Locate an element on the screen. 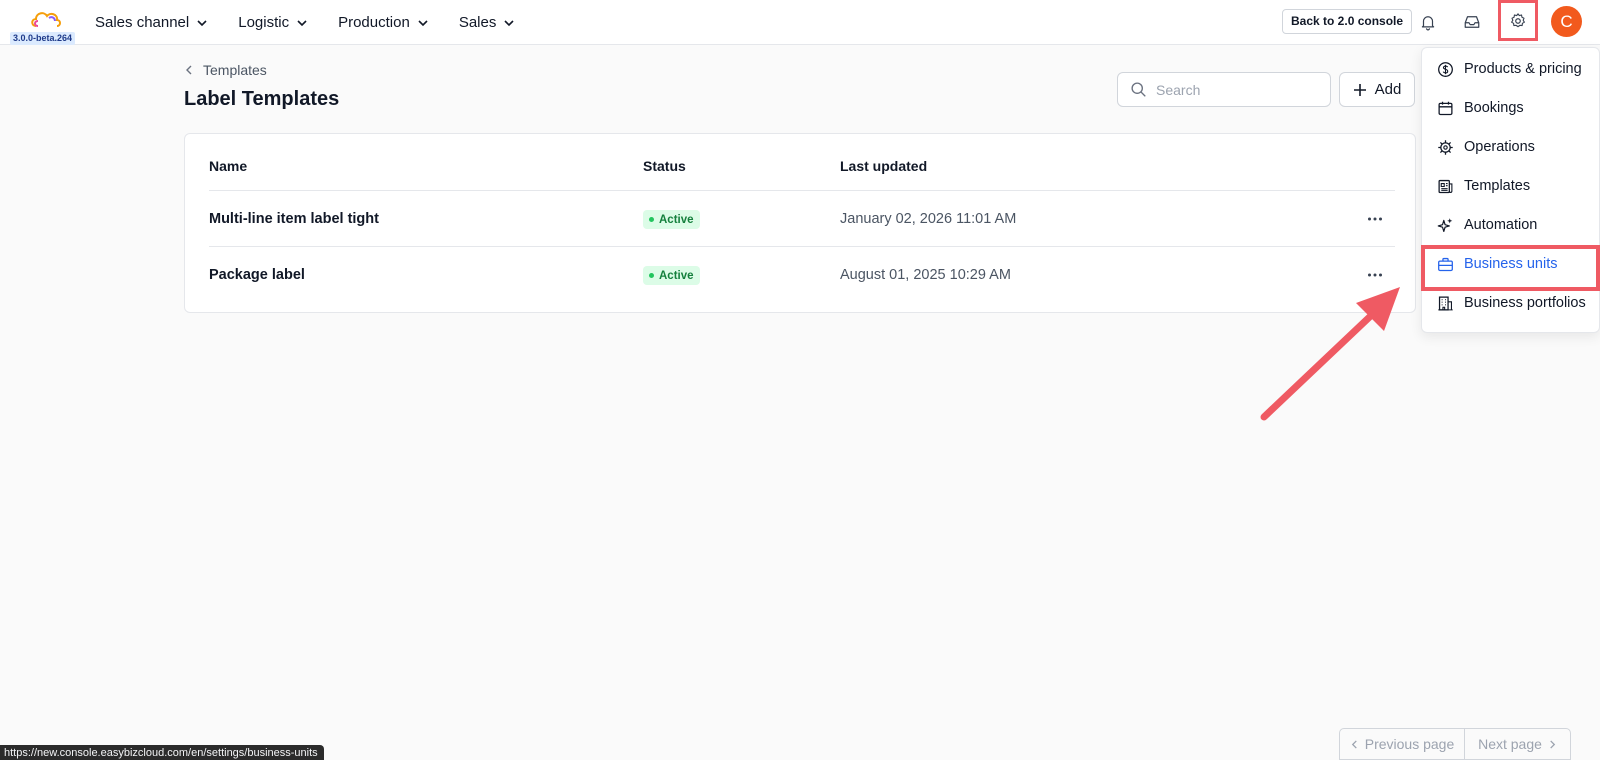  menu-item-business-portfolios: Business portfolios is located at coordinates (1517, 303).